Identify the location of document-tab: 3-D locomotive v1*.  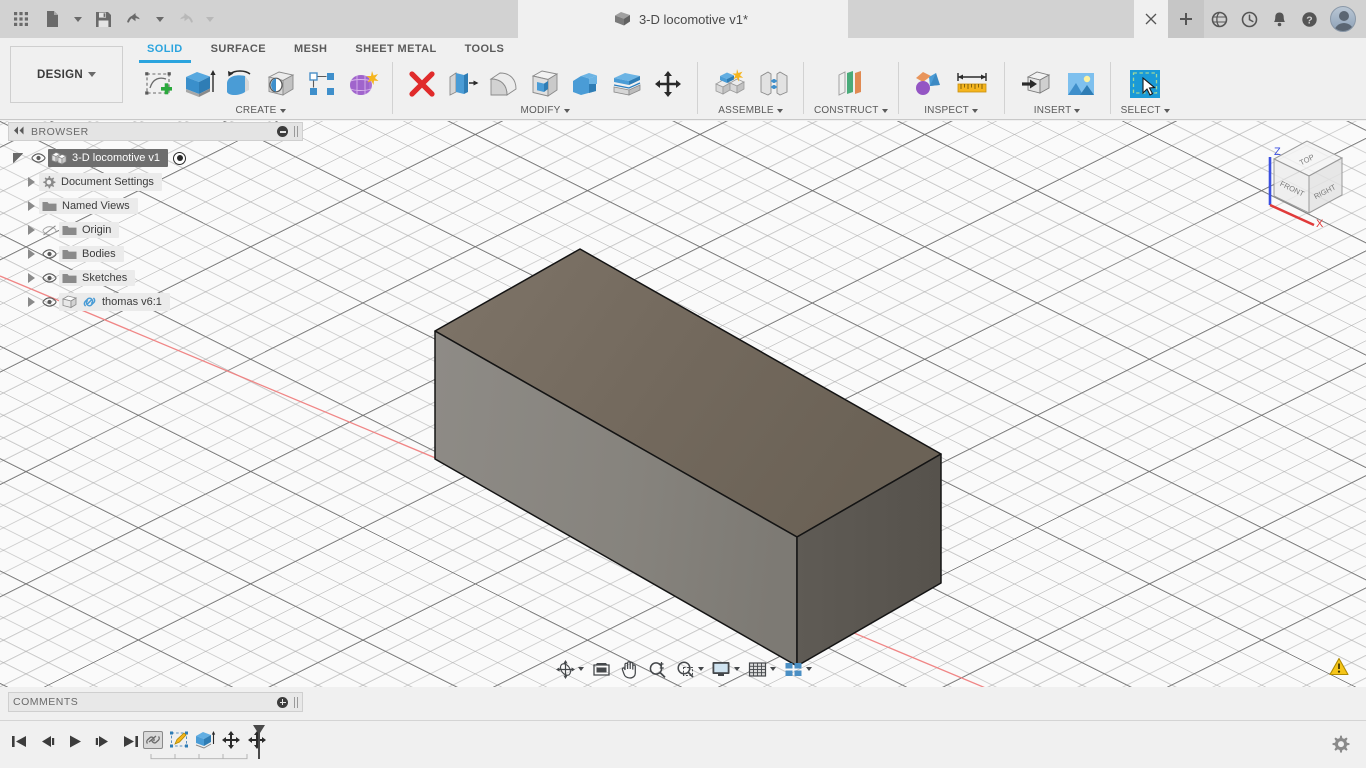
(683, 19).